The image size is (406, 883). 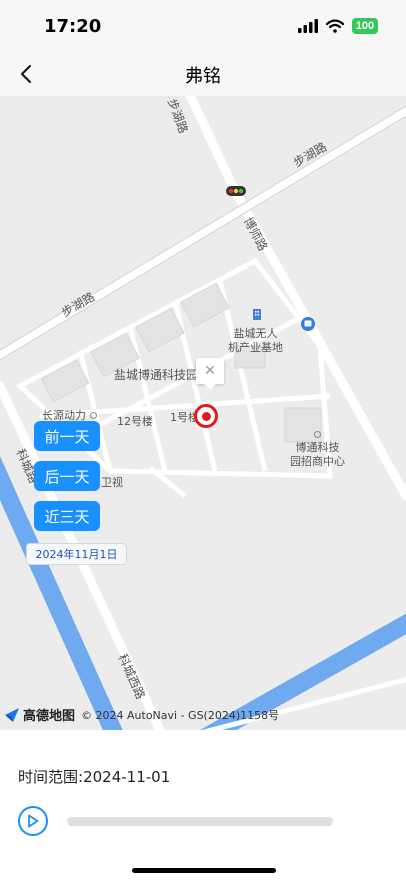 I want to click on signal-icon, so click(x=308, y=26).